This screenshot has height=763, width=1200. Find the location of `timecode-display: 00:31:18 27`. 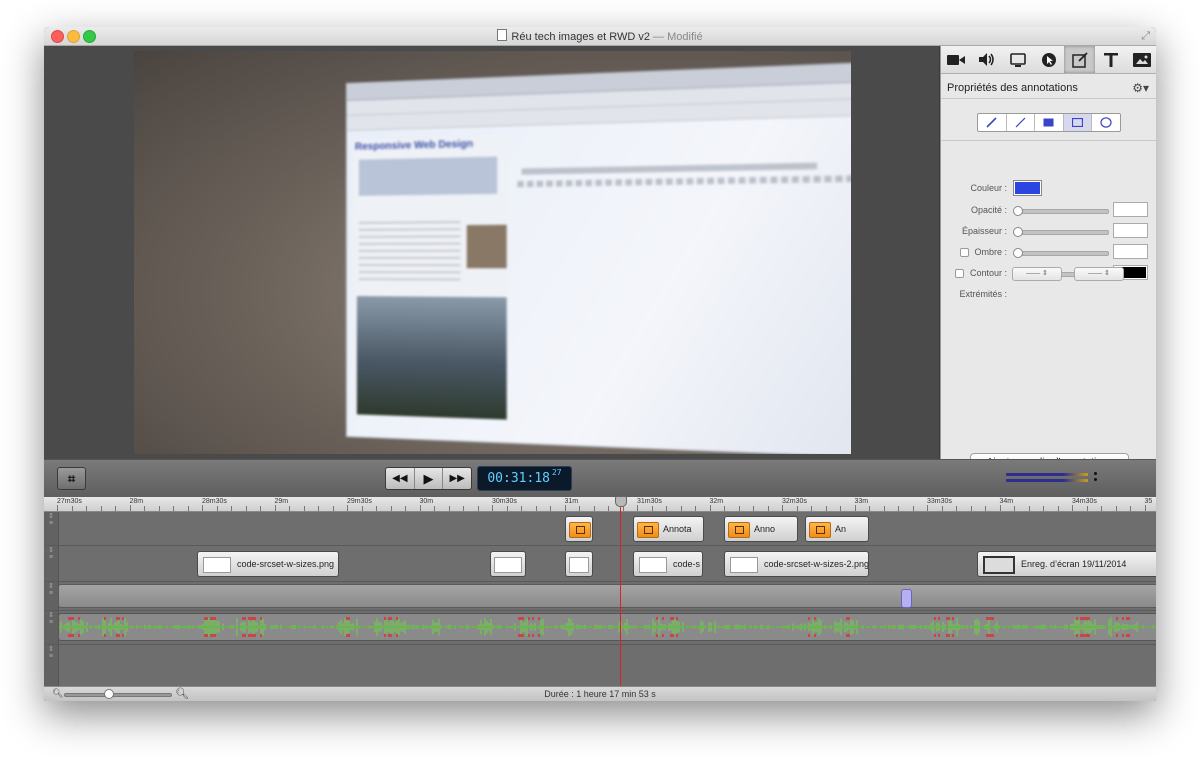

timecode-display: 00:31:18 27 is located at coordinates (524, 478).